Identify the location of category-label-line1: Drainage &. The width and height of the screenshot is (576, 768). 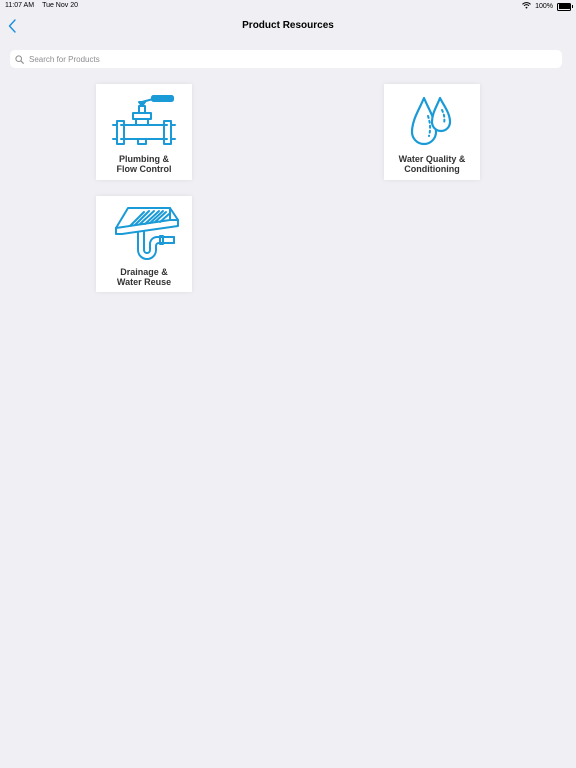
(144, 272).